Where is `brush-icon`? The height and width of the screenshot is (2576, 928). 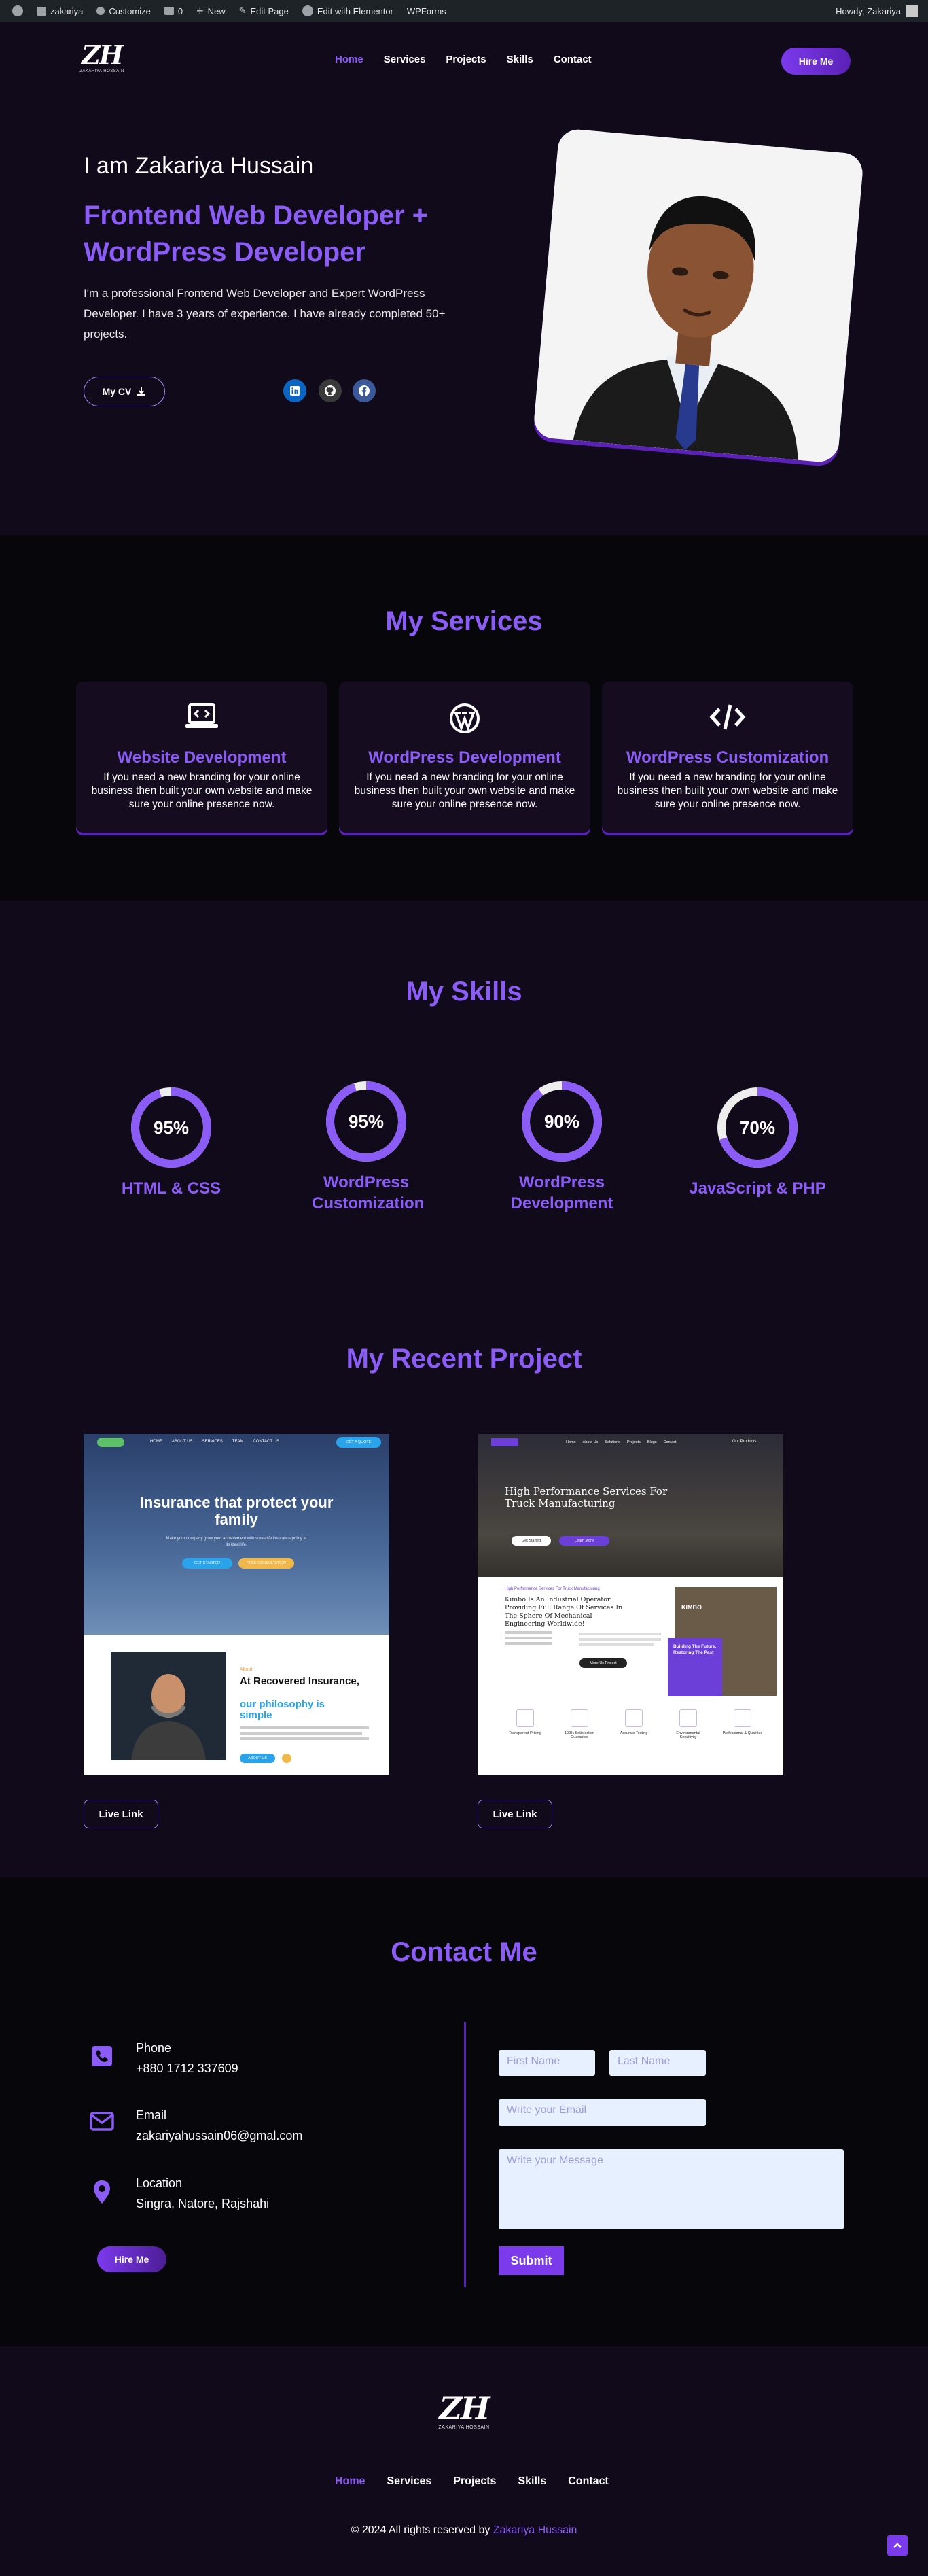
brush-icon is located at coordinates (101, 11).